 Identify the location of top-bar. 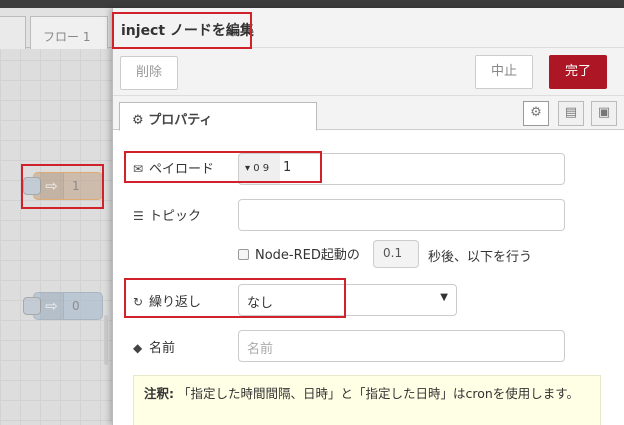
(312, 4).